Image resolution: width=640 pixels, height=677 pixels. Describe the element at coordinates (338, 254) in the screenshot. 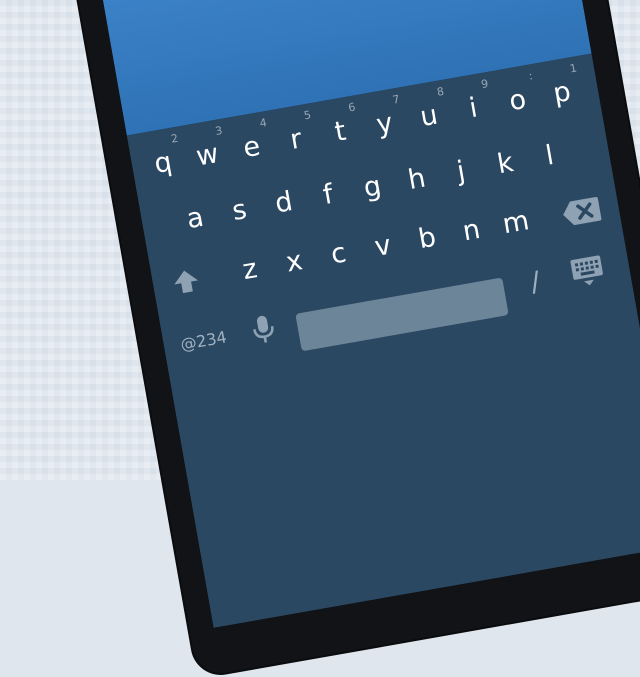

I see `key-c: c` at that location.